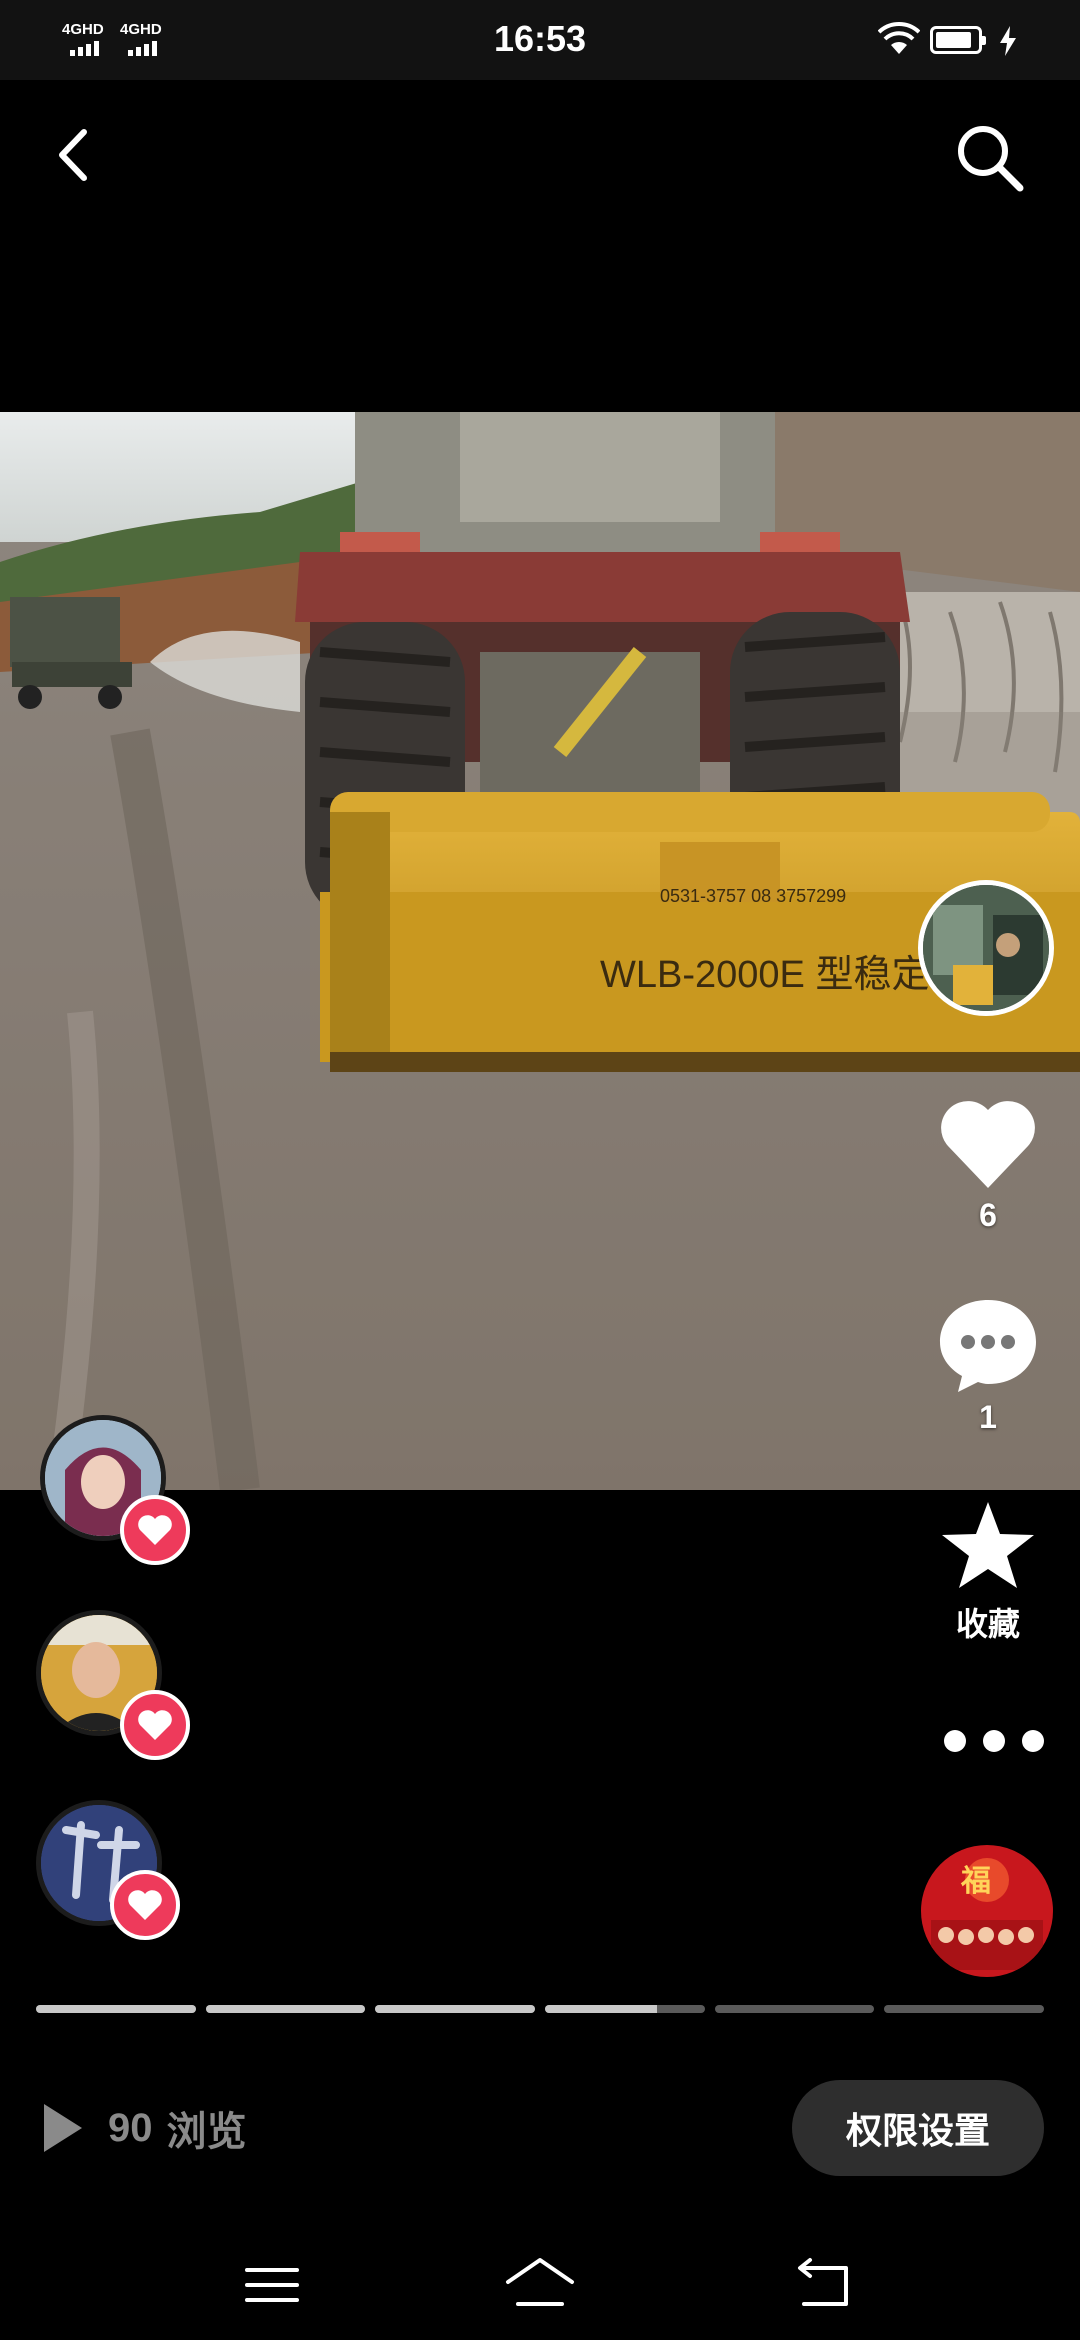  Describe the element at coordinates (988, 1545) in the screenshot. I see `star-icon` at that location.